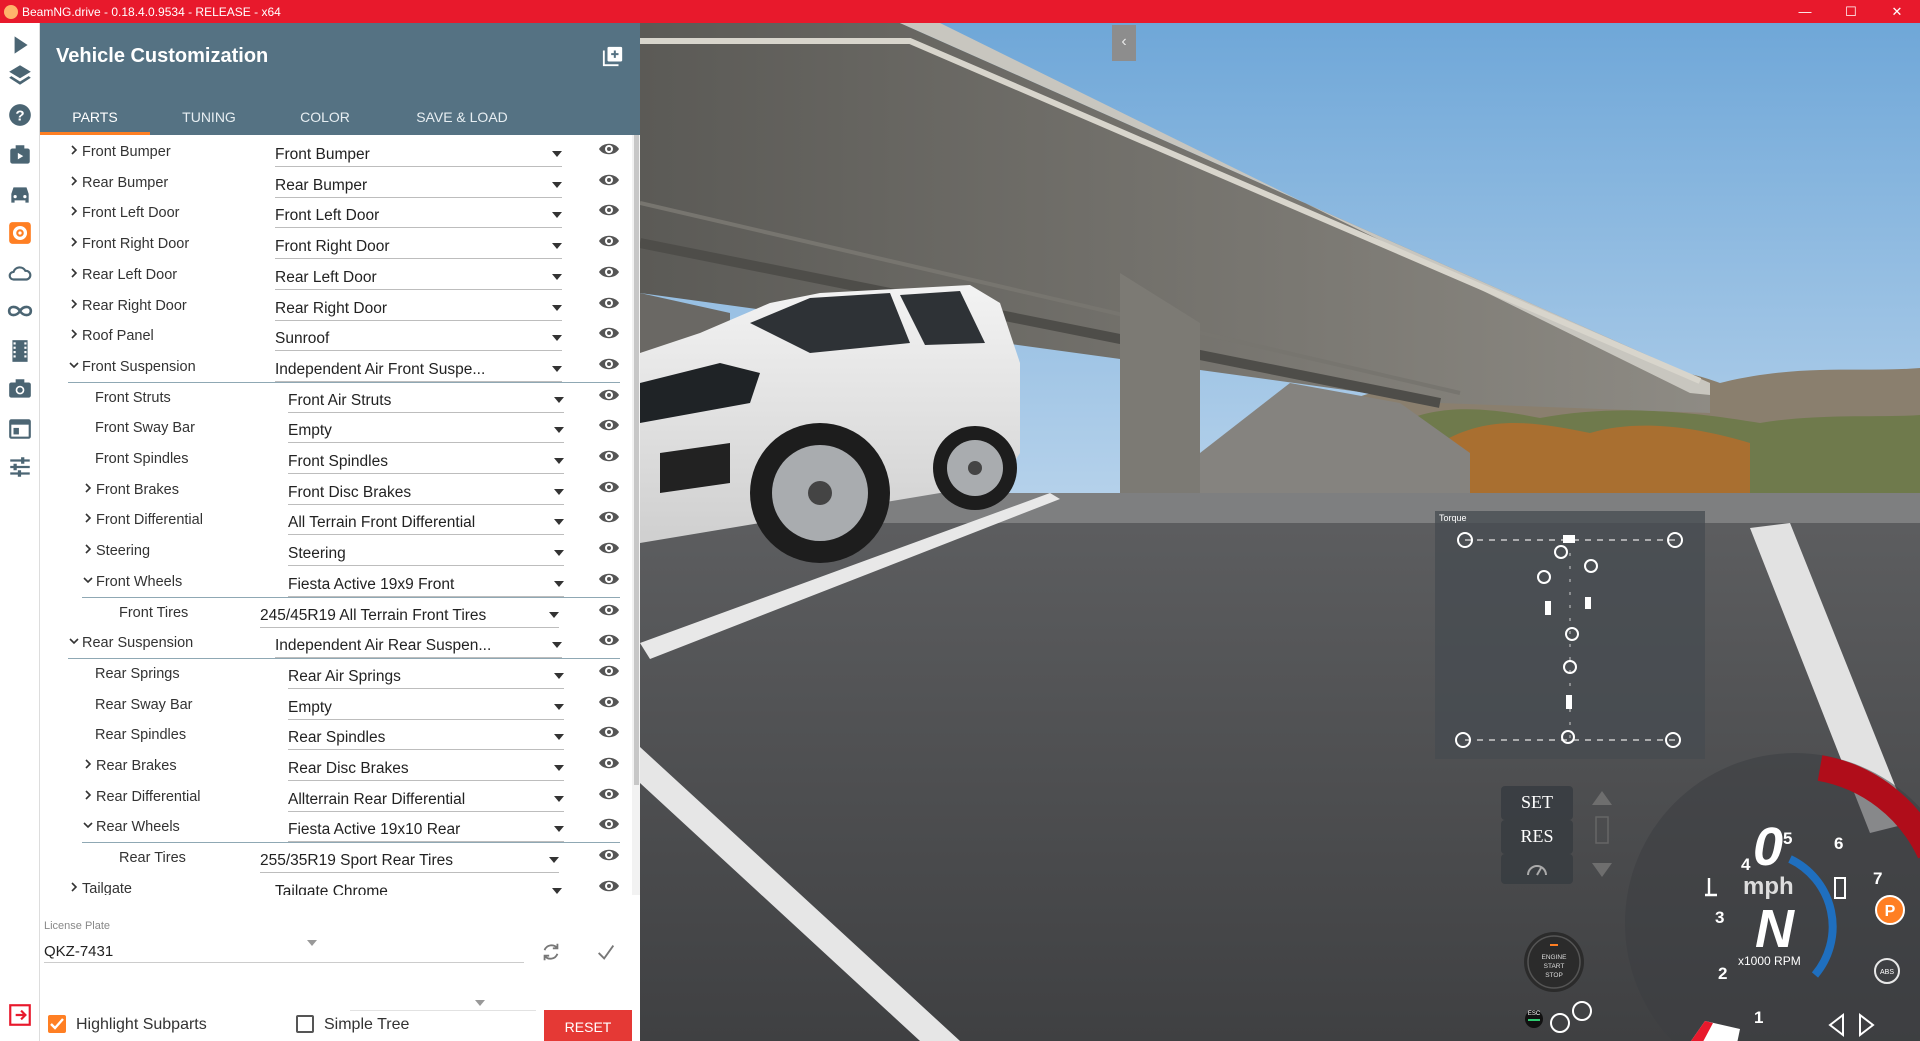  What do you see at coordinates (20, 467) in the screenshot?
I see `options-icon` at bounding box center [20, 467].